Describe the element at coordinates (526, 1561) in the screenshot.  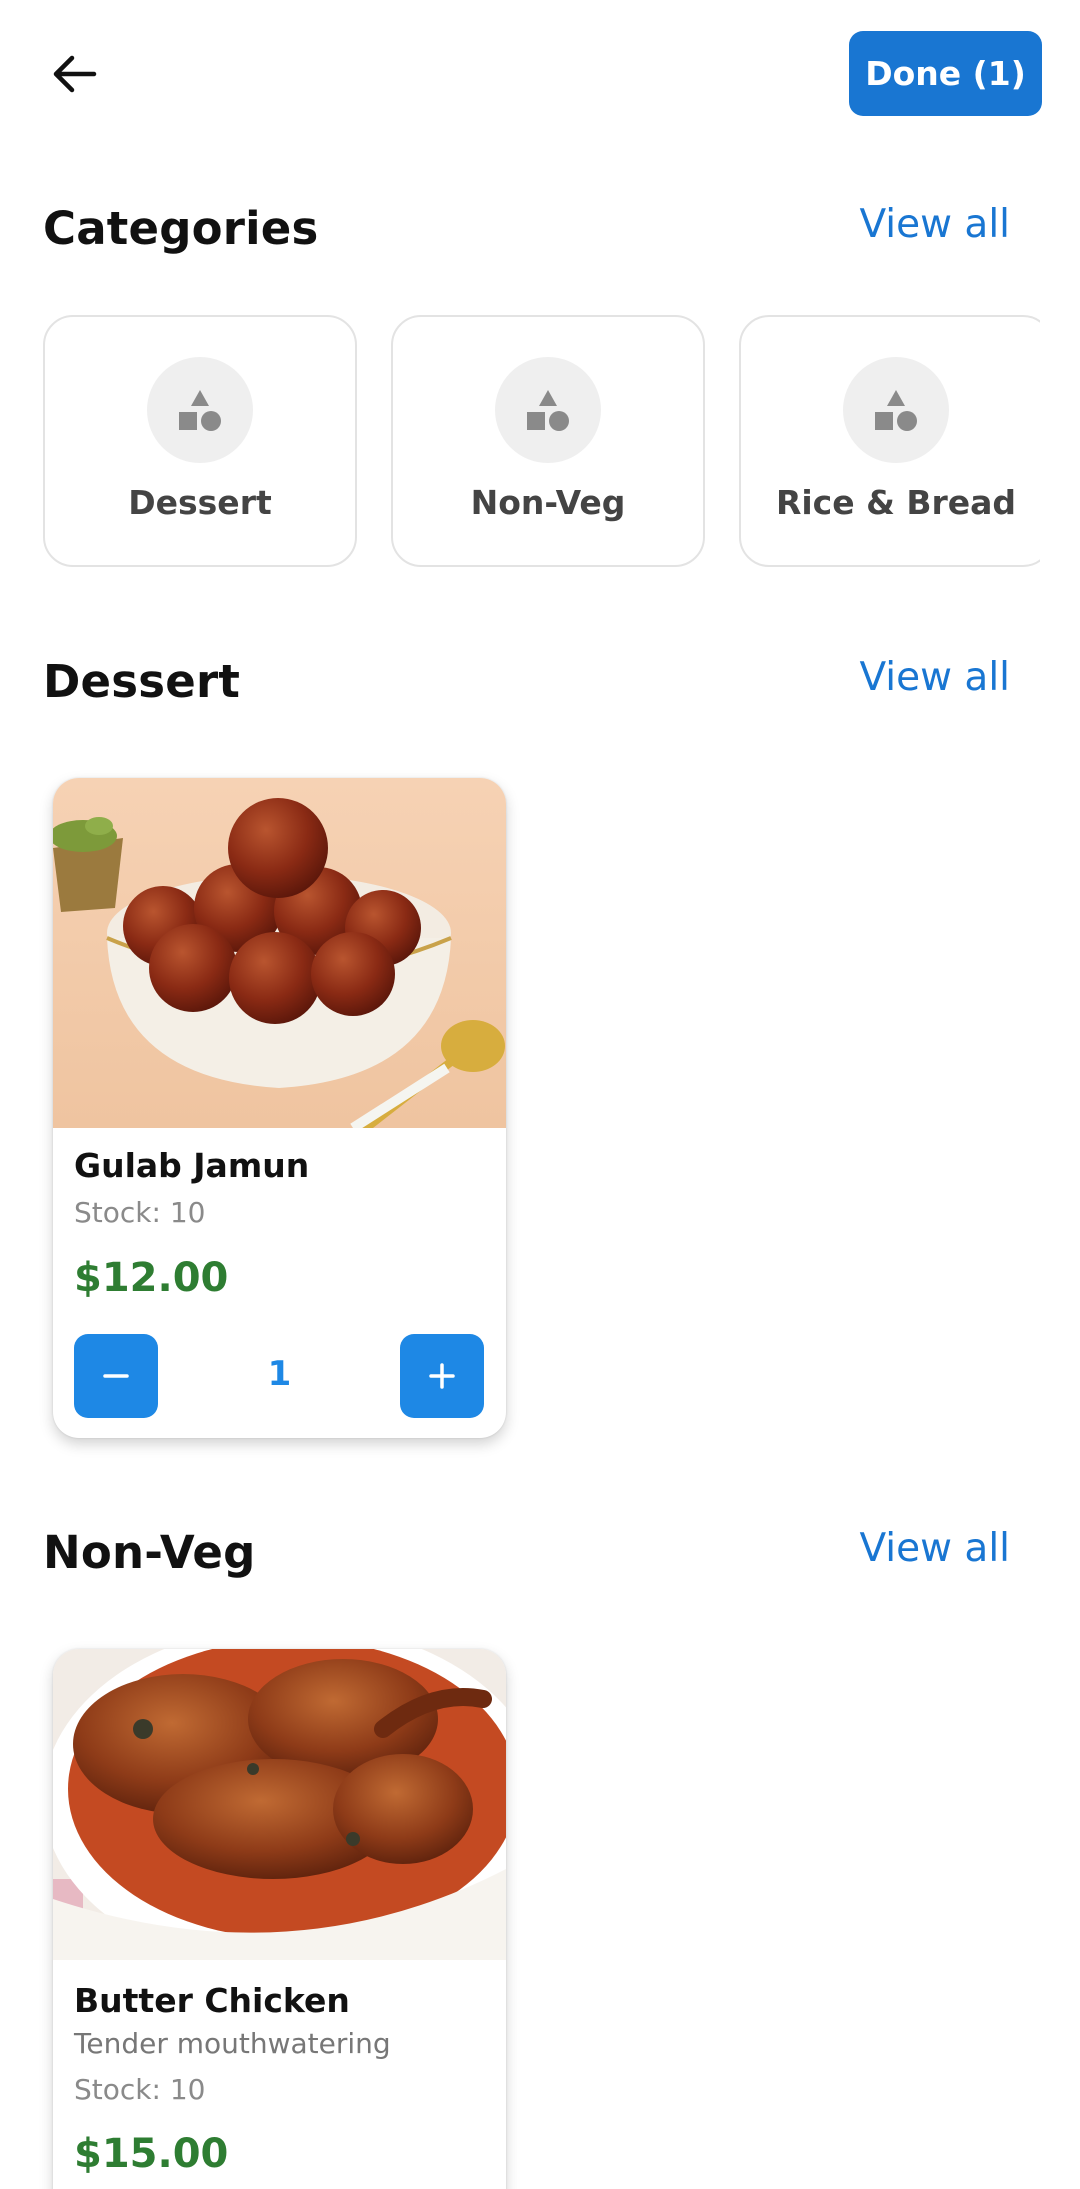
I see `nonveg-header: Non-Veg View all` at that location.